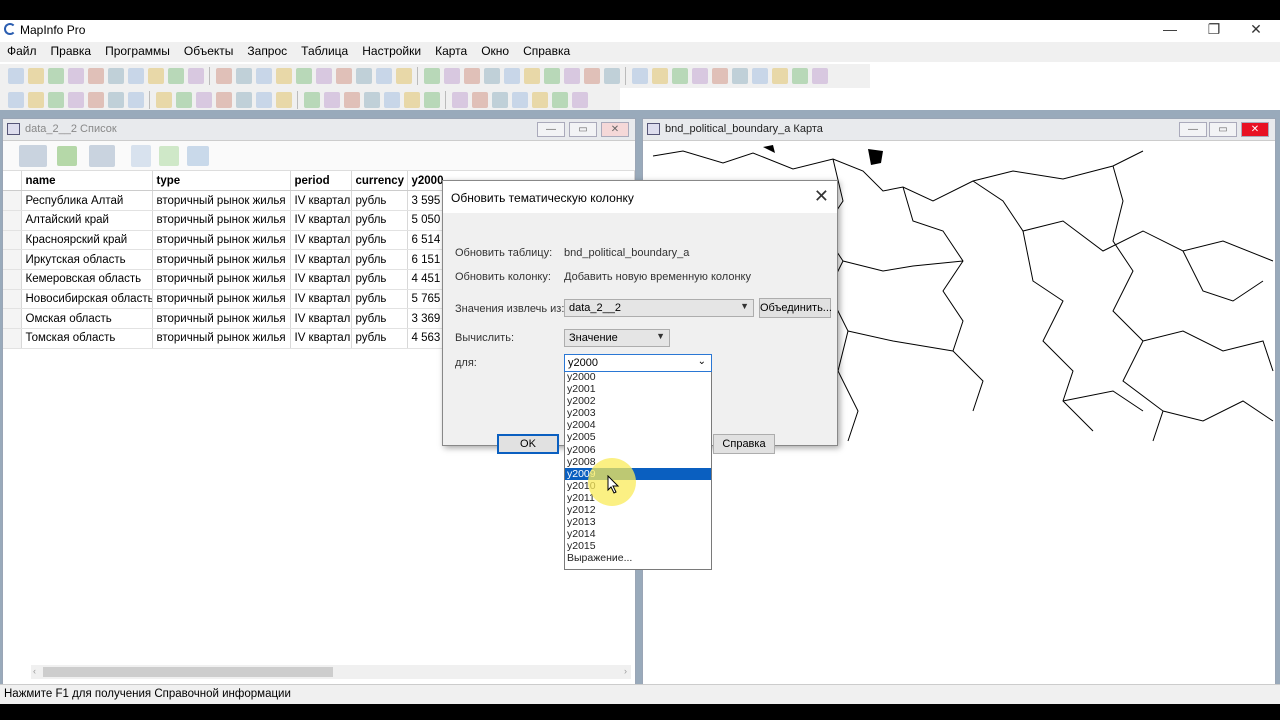 The width and height of the screenshot is (1280, 720). What do you see at coordinates (638, 450) in the screenshot?
I see `dropdown-option: y2006` at bounding box center [638, 450].